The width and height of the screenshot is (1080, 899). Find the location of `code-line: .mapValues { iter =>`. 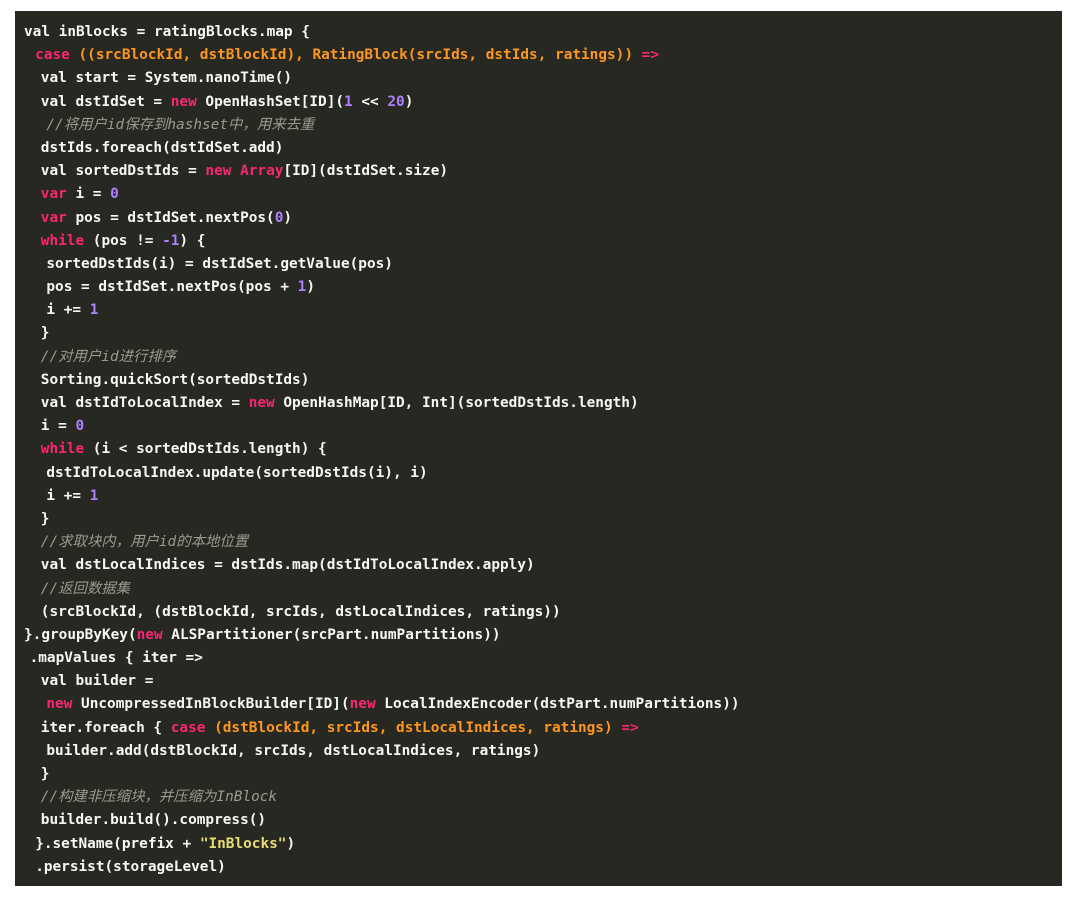

code-line: .mapValues { iter => is located at coordinates (538, 658).